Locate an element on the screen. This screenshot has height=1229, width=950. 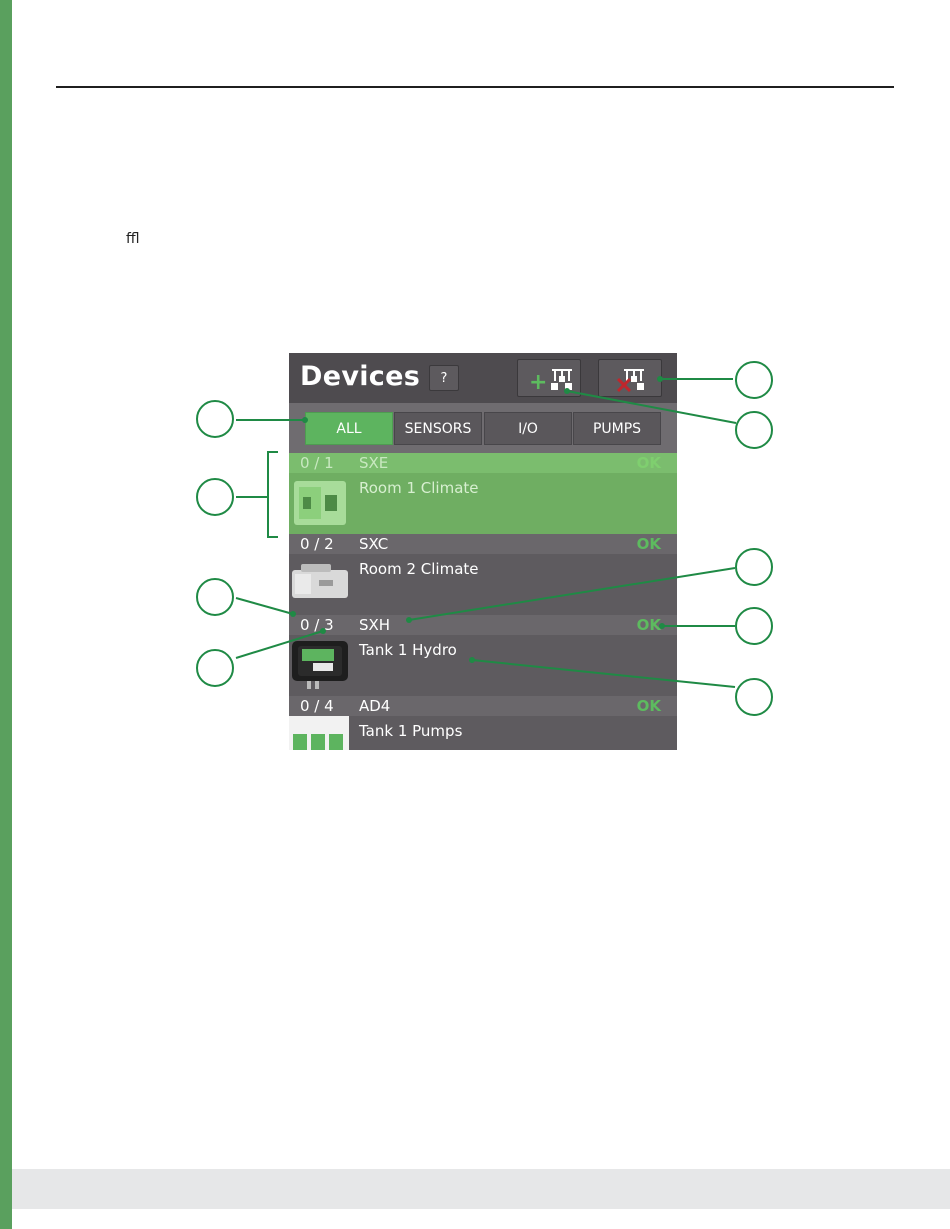
device-row-header: 0 / 1 SXE OK is located at coordinates (483, 463).